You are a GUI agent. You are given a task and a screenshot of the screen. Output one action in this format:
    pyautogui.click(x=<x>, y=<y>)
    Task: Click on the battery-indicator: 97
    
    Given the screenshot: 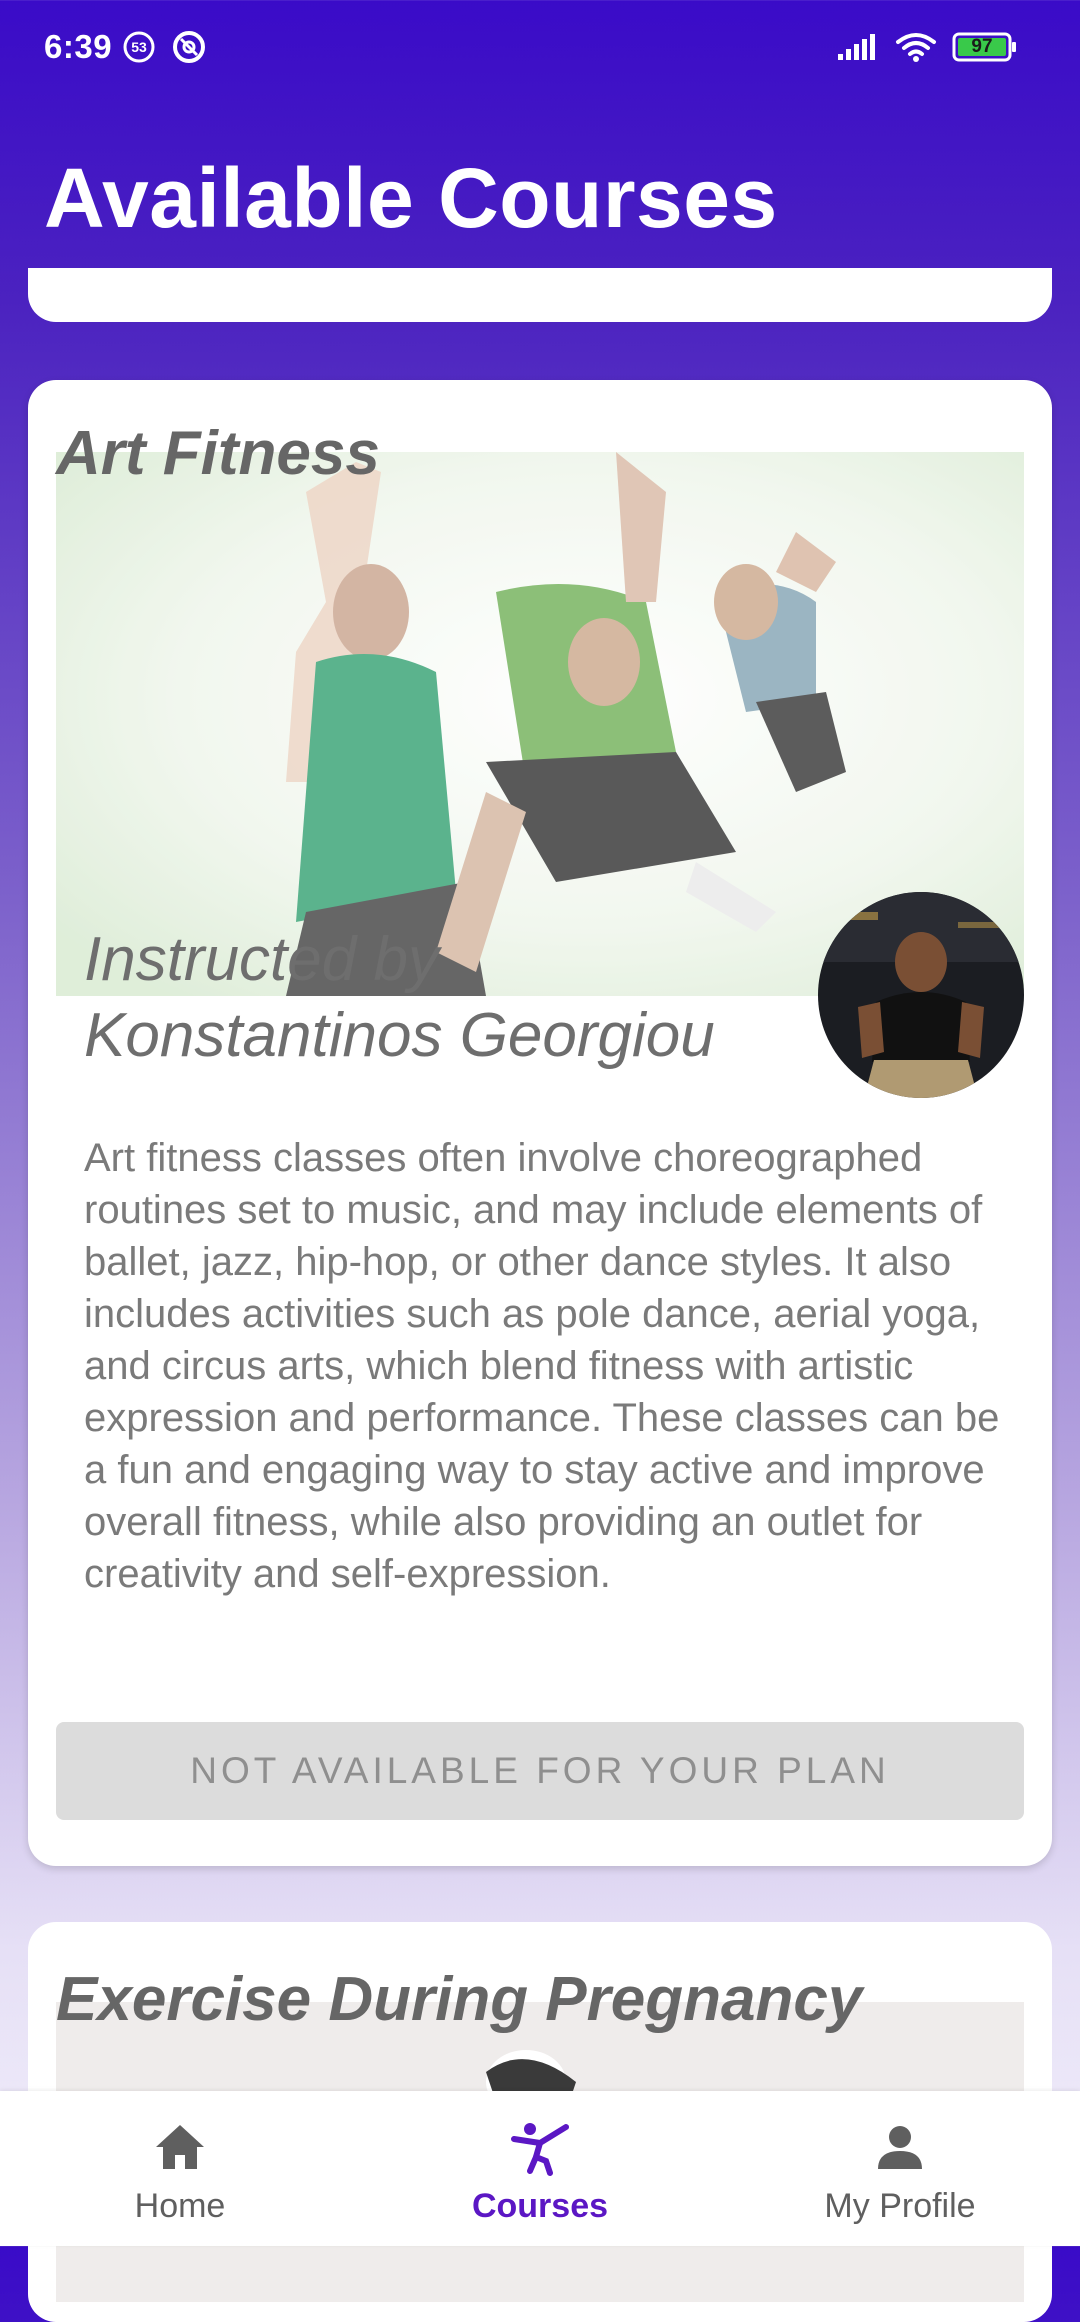 What is the action you would take?
    pyautogui.click(x=985, y=47)
    